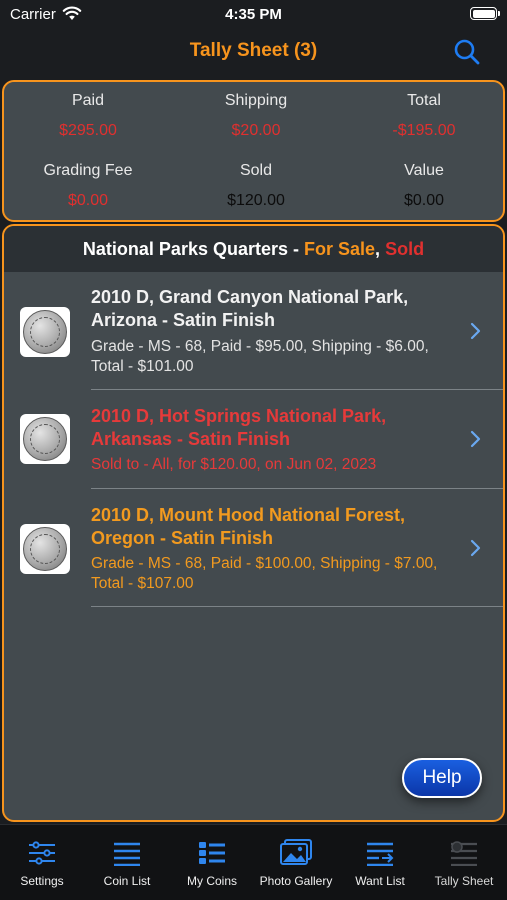  Describe the element at coordinates (88, 116) in the screenshot. I see `paid-cell: Paid $295.00` at that location.